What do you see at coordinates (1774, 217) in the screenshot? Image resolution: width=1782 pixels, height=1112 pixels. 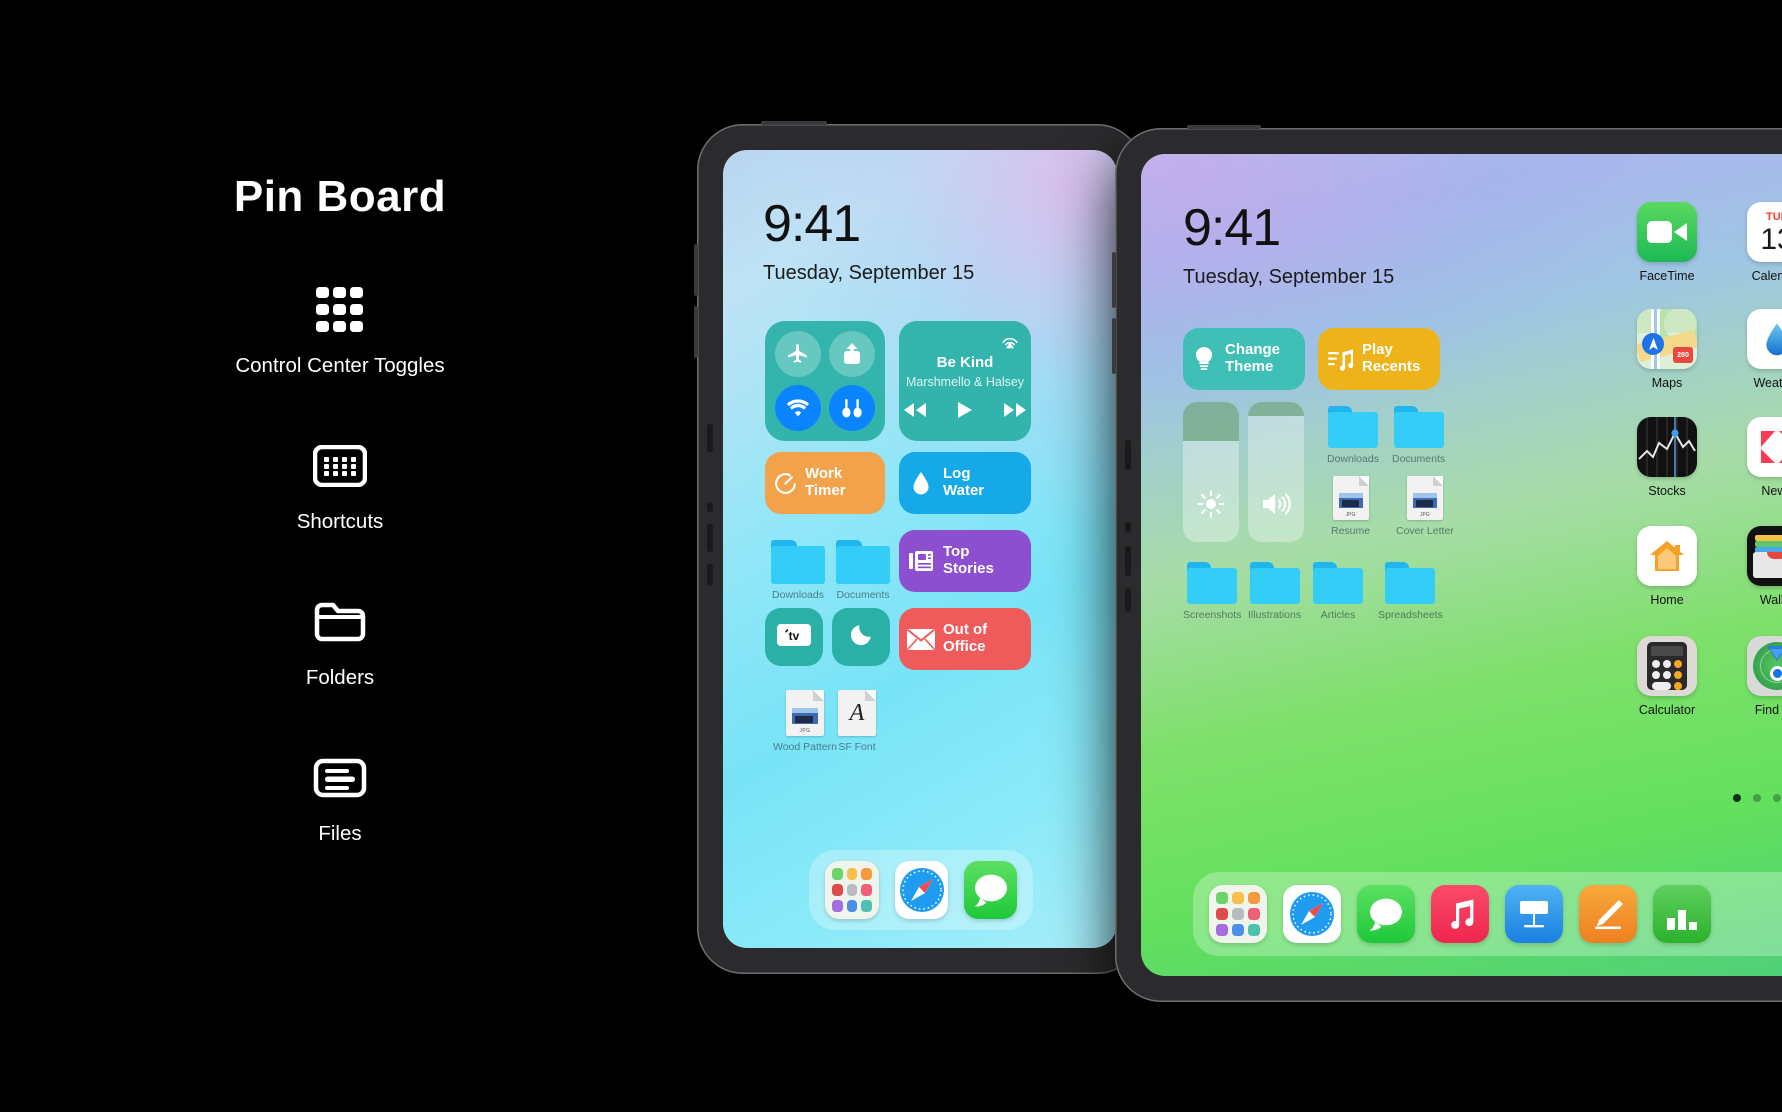 I see `calendar-weekday: TUE` at bounding box center [1774, 217].